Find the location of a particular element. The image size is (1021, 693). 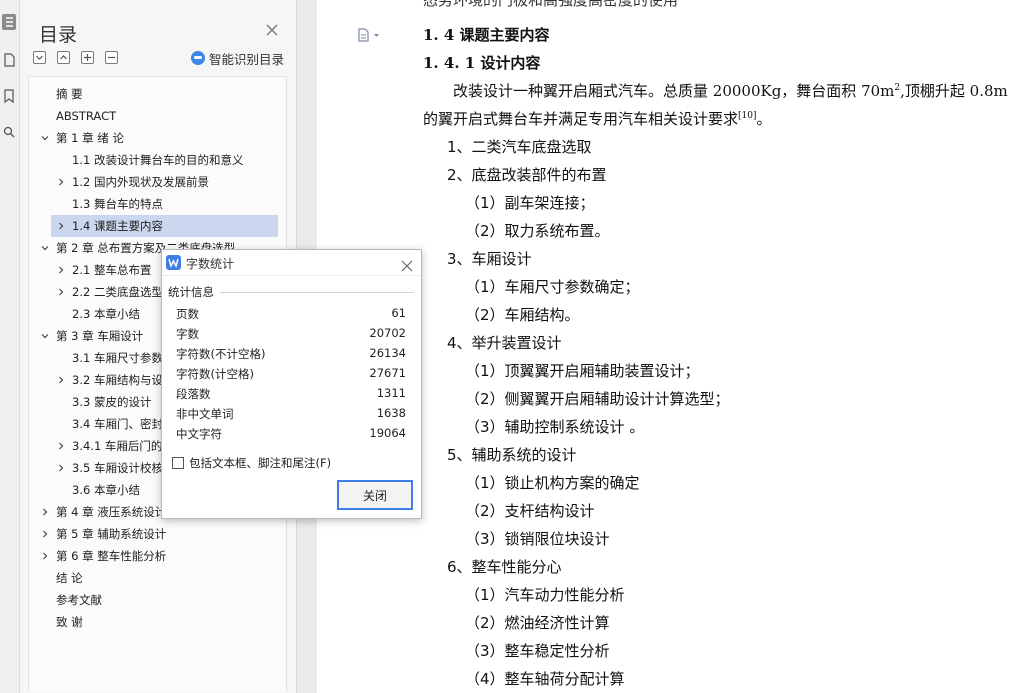

search-icon is located at coordinates (9, 132).